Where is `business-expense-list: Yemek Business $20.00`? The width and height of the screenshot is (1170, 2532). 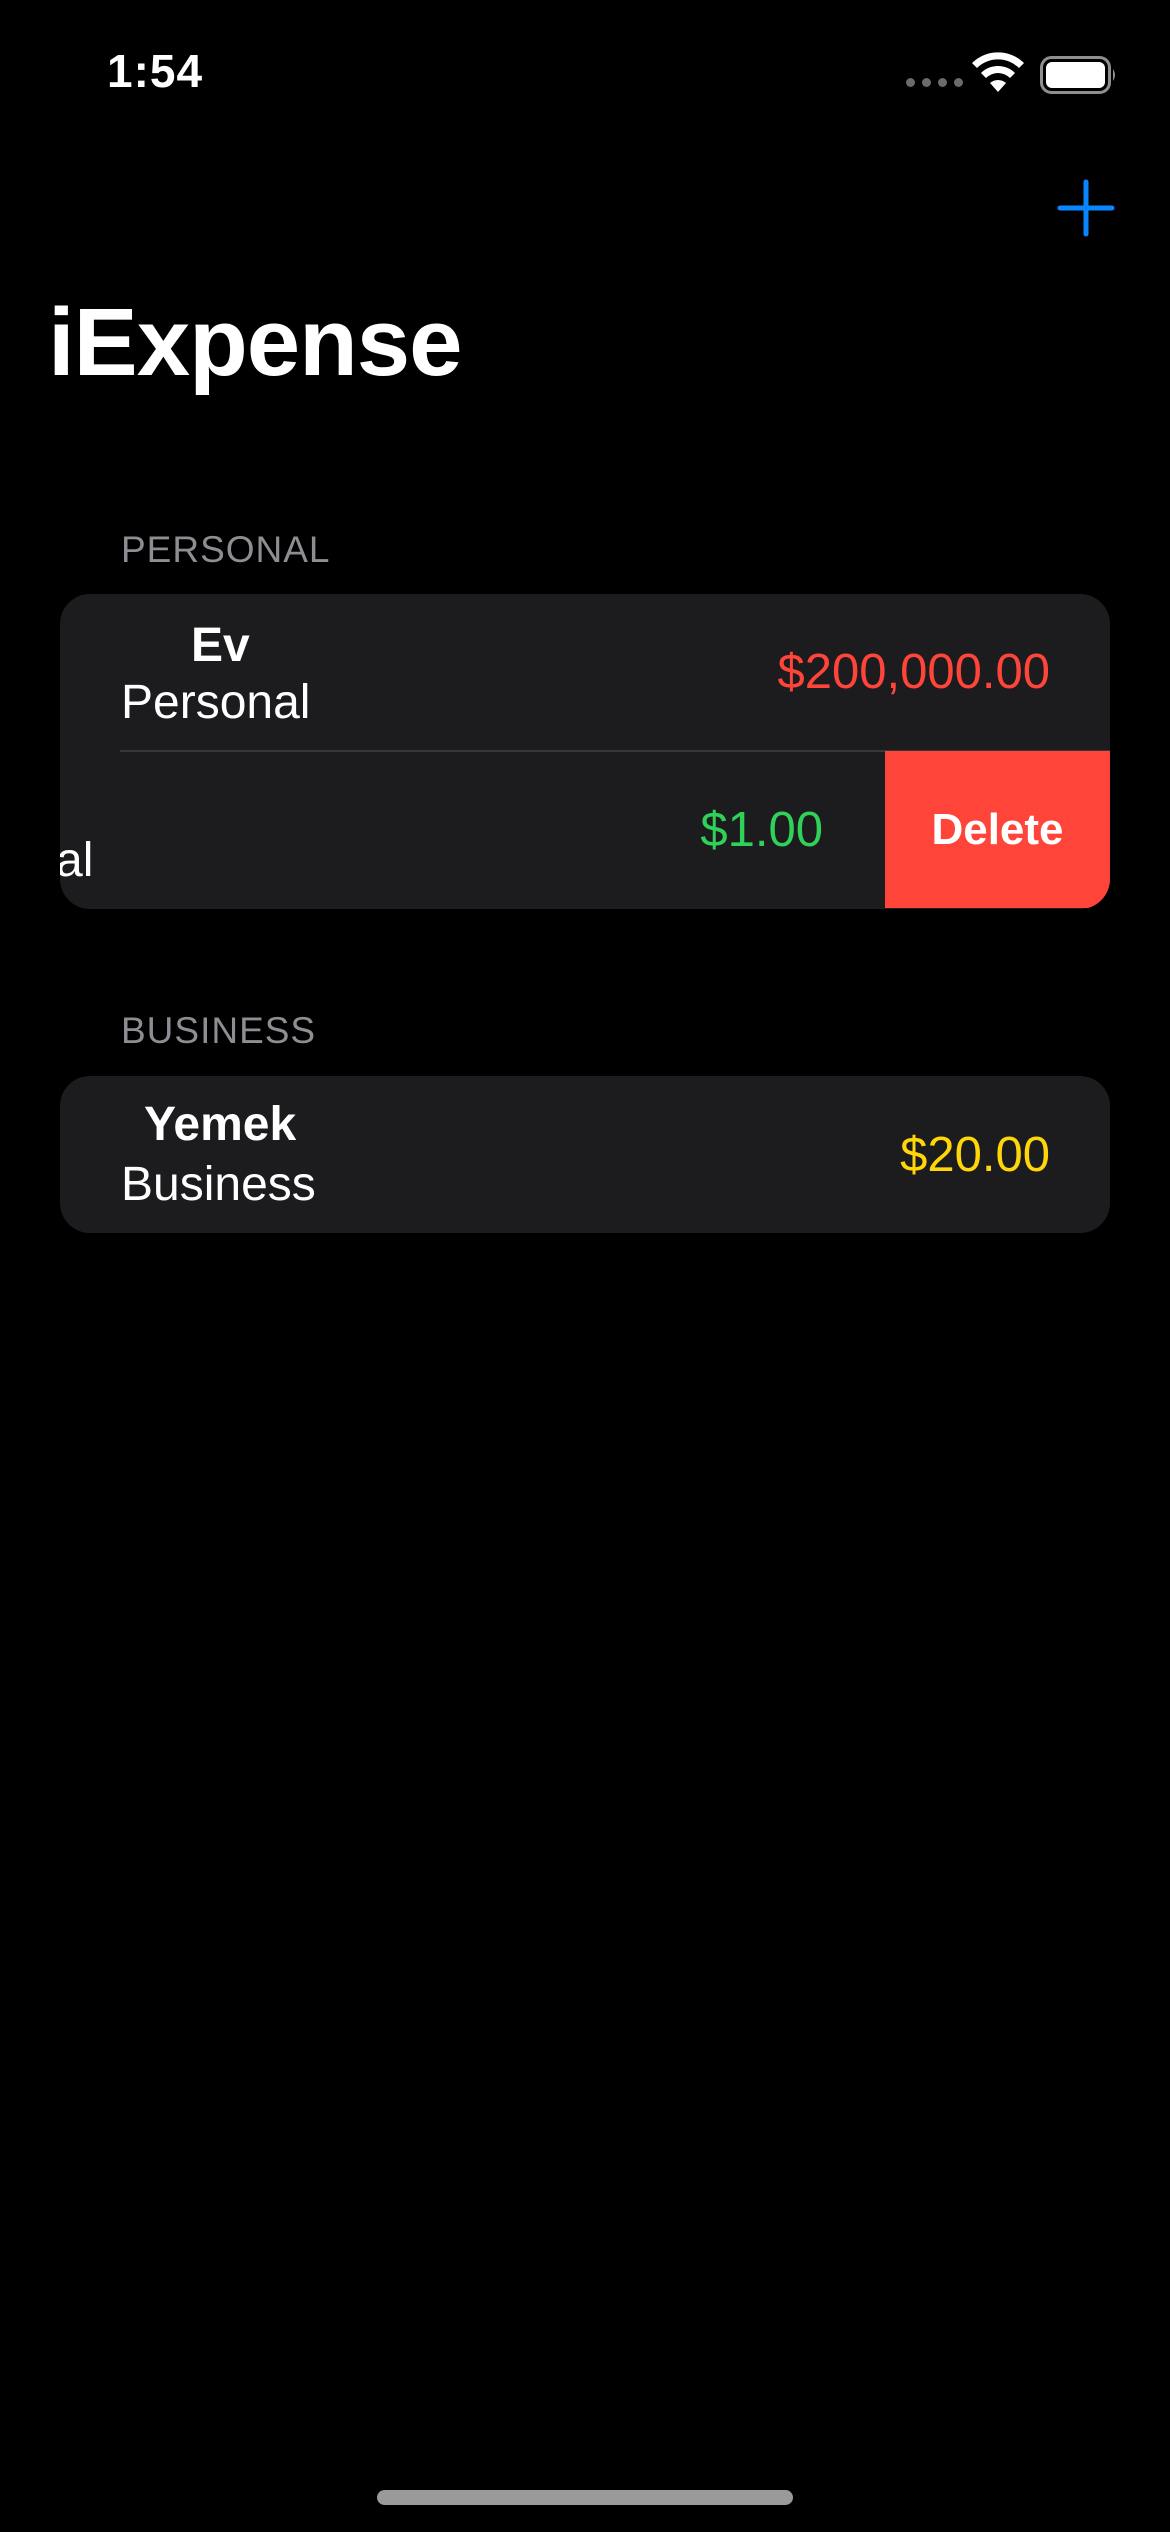 business-expense-list: Yemek Business $20.00 is located at coordinates (585, 1154).